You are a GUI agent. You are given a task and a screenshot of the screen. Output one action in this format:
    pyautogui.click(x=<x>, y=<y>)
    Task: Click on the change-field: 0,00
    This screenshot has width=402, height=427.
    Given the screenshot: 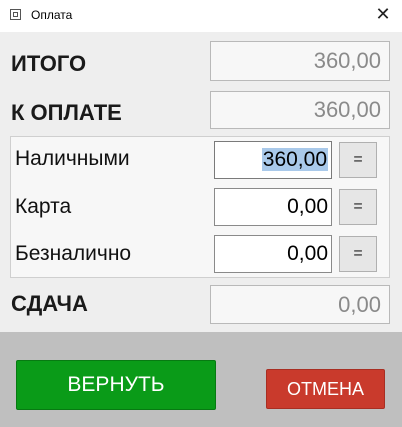 What is the action you would take?
    pyautogui.click(x=300, y=304)
    